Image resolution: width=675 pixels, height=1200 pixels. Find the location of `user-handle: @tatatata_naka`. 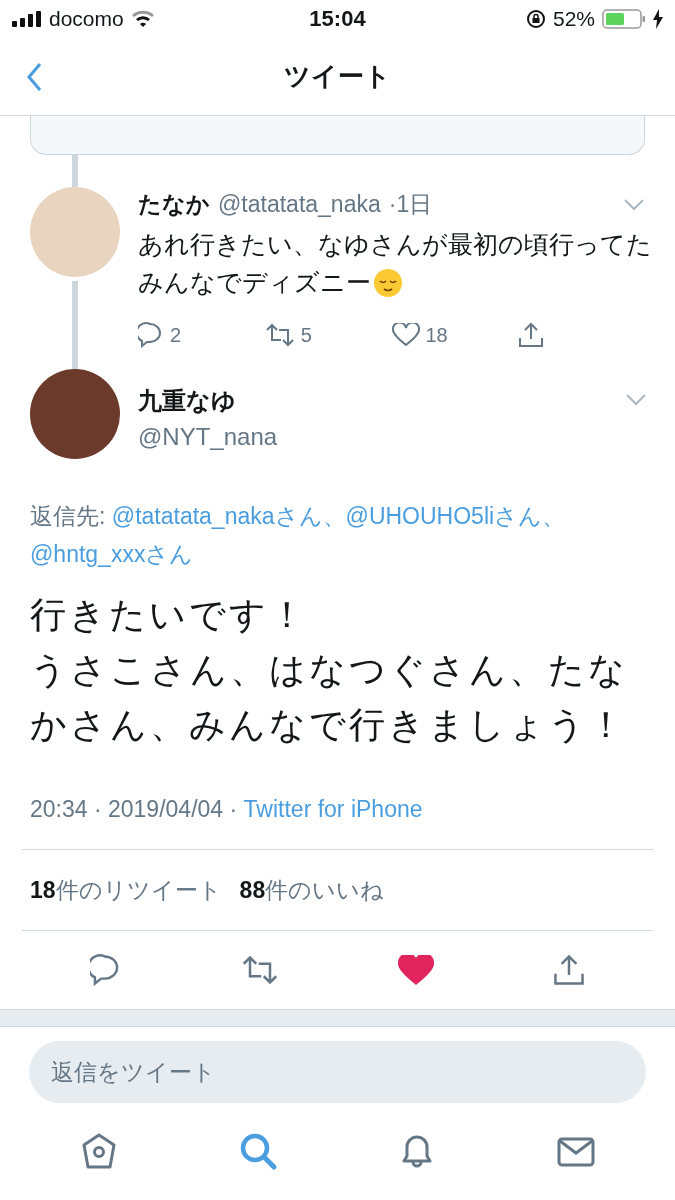

user-handle: @tatatata_naka is located at coordinates (299, 204).